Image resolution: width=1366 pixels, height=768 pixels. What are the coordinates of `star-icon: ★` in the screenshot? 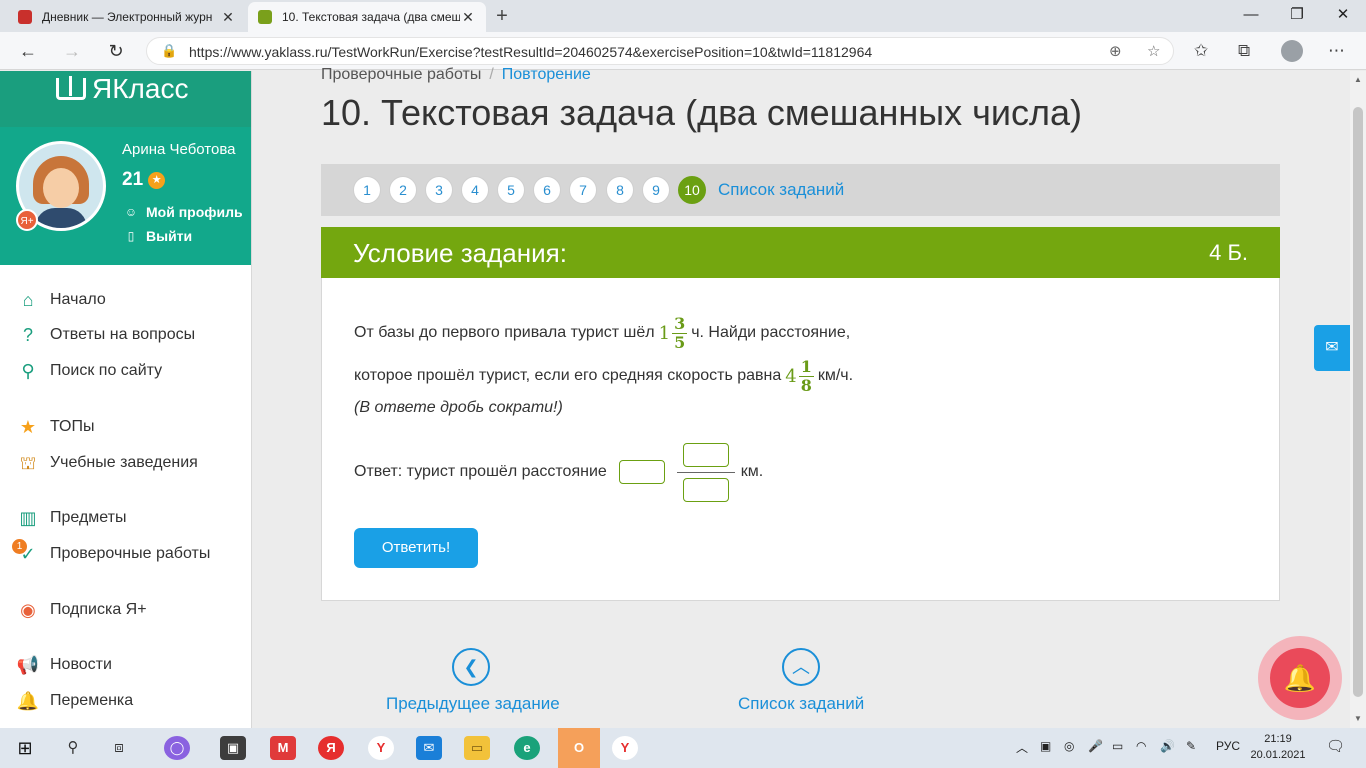 It's located at (28, 427).